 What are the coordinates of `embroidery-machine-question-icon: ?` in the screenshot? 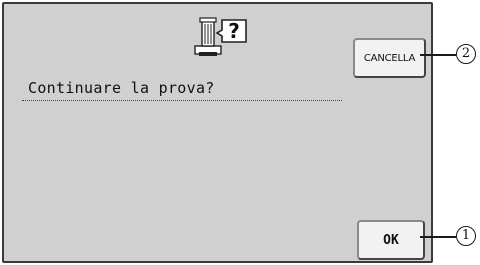 It's located at (220, 36).